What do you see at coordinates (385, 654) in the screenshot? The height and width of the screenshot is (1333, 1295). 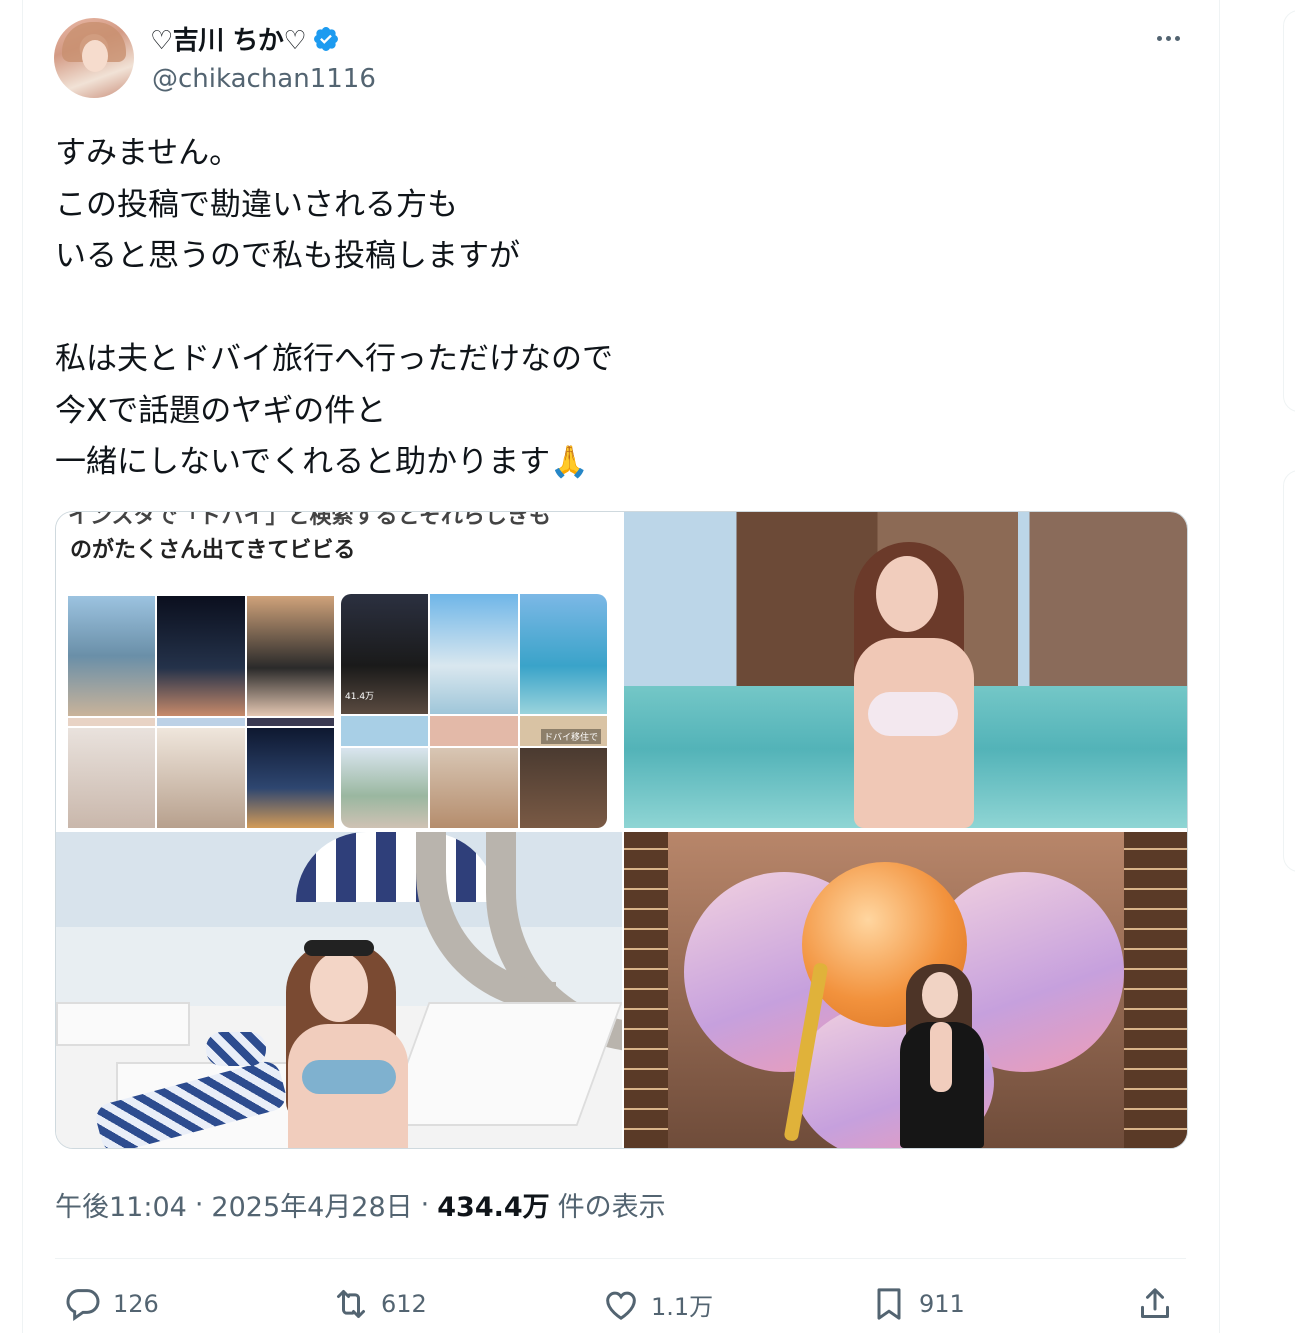 I see `thumbnail: 41.4万` at bounding box center [385, 654].